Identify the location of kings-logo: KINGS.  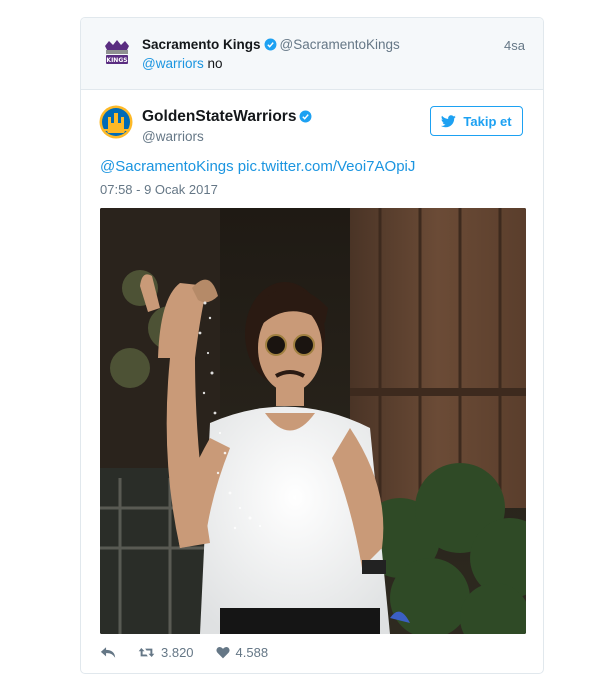
(117, 53).